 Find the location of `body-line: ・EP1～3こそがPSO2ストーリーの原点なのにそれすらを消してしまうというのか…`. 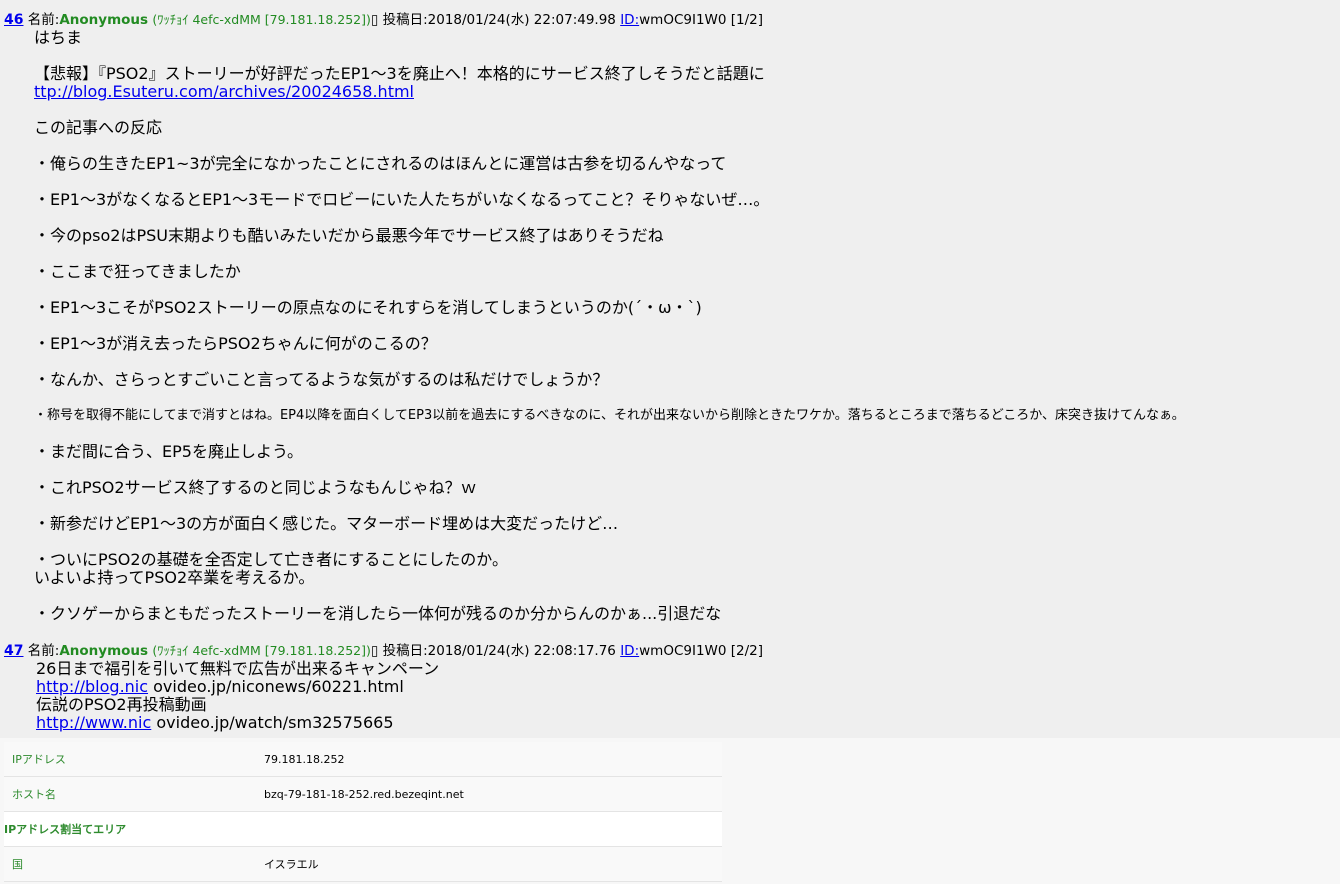

body-line: ・EP1～3こそがPSO2ストーリーの原点なのにそれすらを消してしまうというのか… is located at coordinates (368, 307).